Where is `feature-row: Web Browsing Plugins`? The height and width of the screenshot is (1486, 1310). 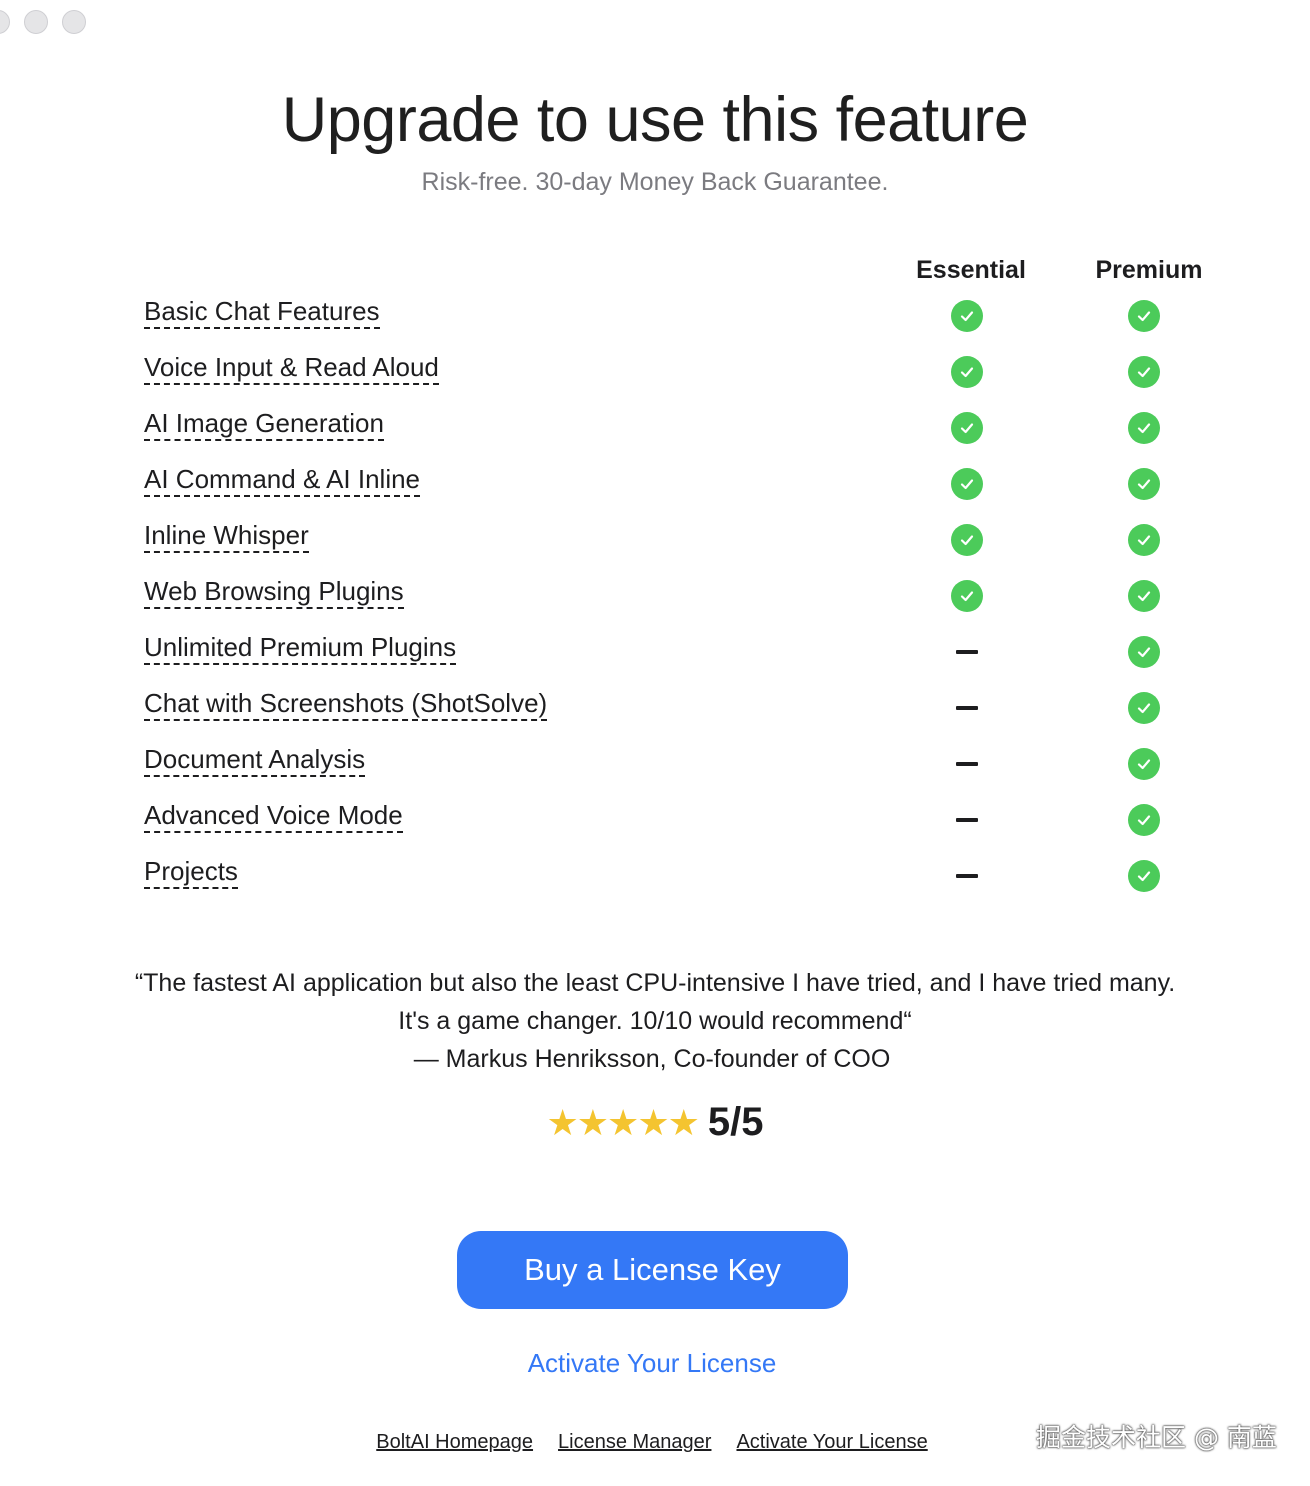
feature-row: Web Browsing Plugins is located at coordinates (655, 598).